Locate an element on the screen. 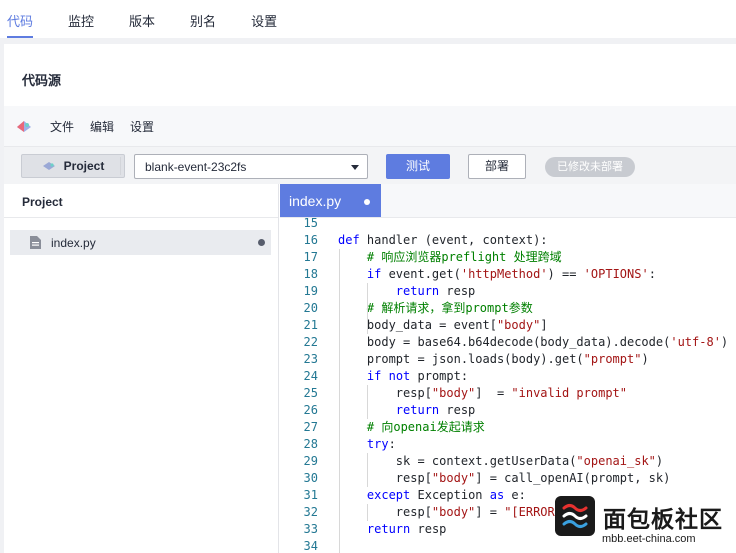 The image size is (736, 553). code-line: 20 # 解析请求，拿到prompt参数 is located at coordinates (508, 308).